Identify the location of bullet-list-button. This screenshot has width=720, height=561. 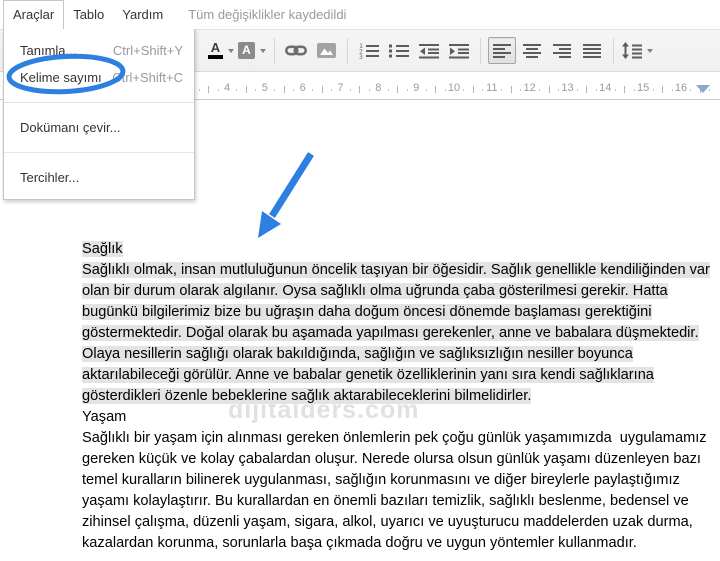
(399, 50).